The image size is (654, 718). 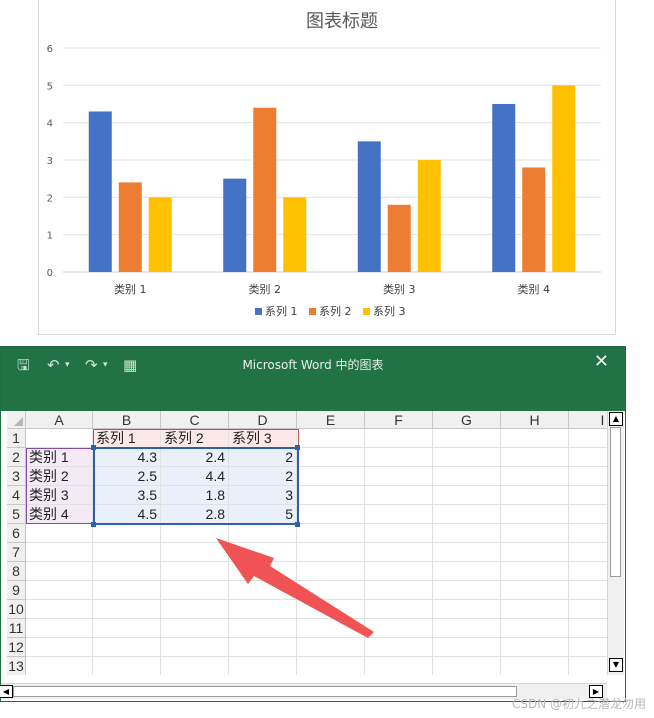 I want to click on cell-F5, so click(x=399, y=514).